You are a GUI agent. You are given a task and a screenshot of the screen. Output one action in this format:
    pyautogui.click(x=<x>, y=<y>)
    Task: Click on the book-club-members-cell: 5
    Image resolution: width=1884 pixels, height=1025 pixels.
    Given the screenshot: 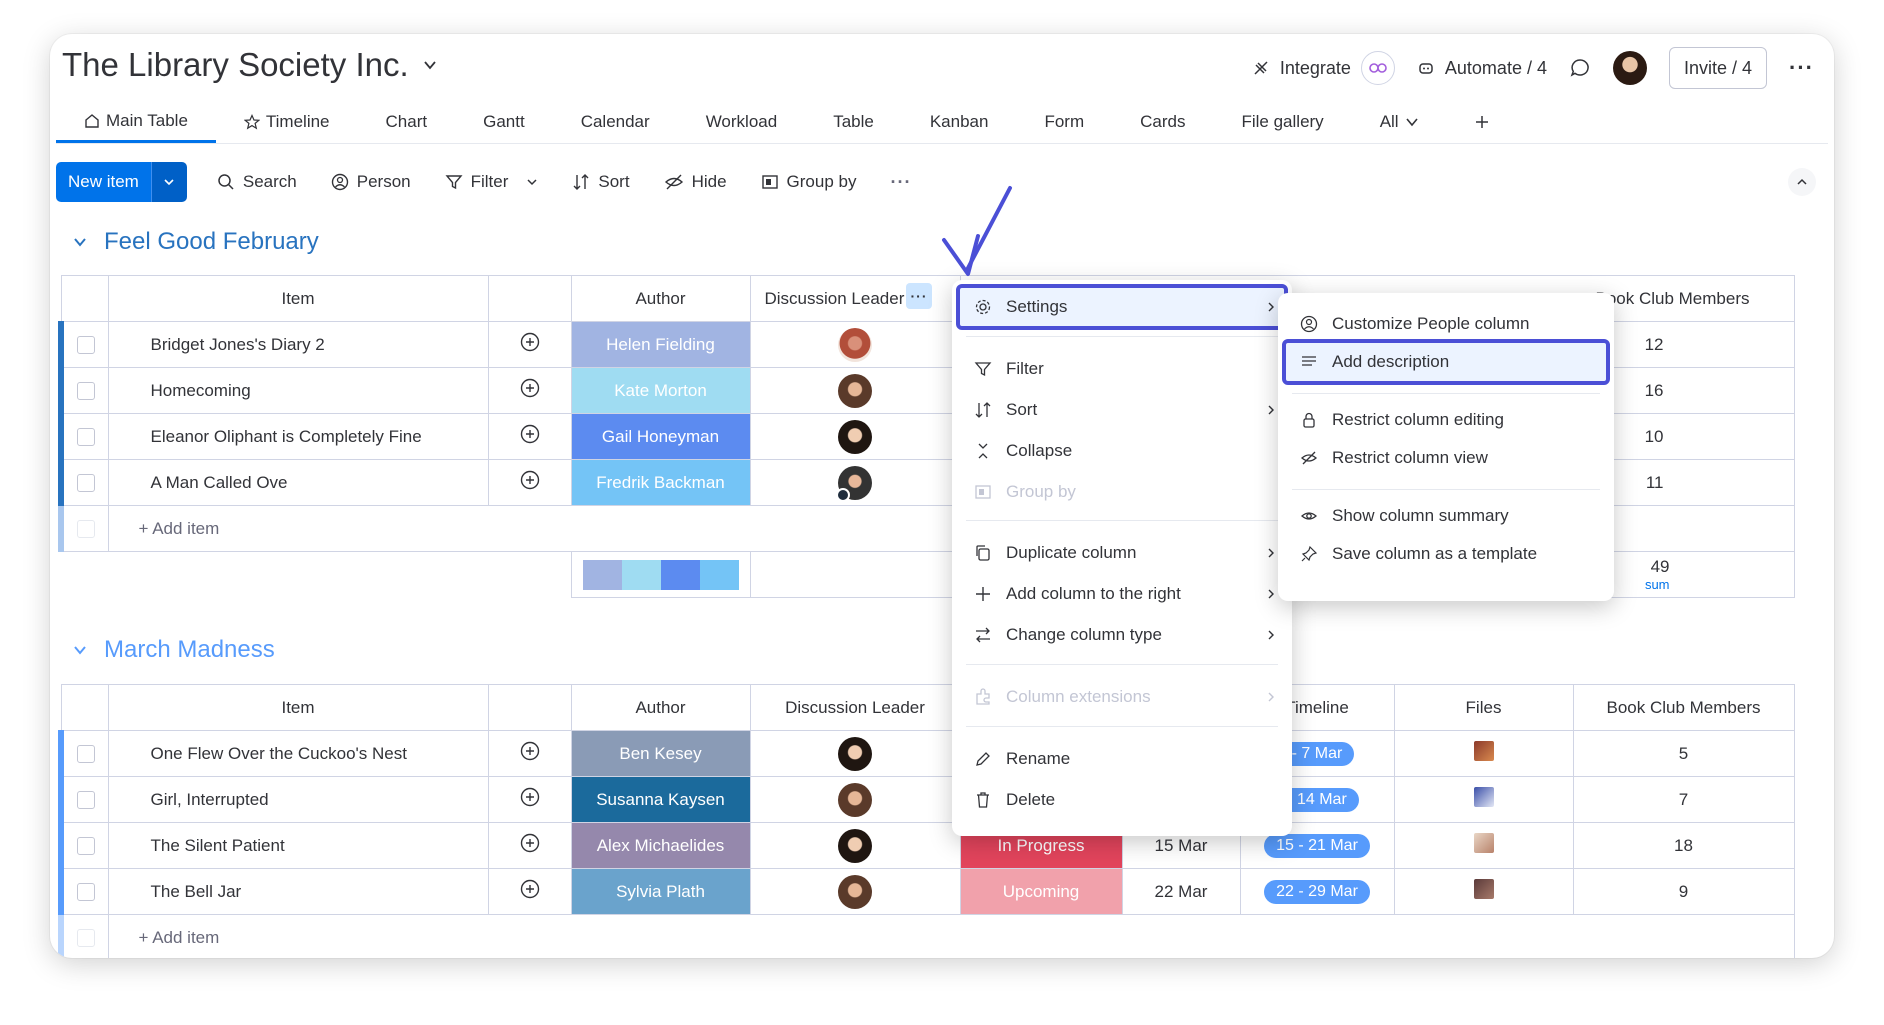 What is the action you would take?
    pyautogui.click(x=1683, y=753)
    